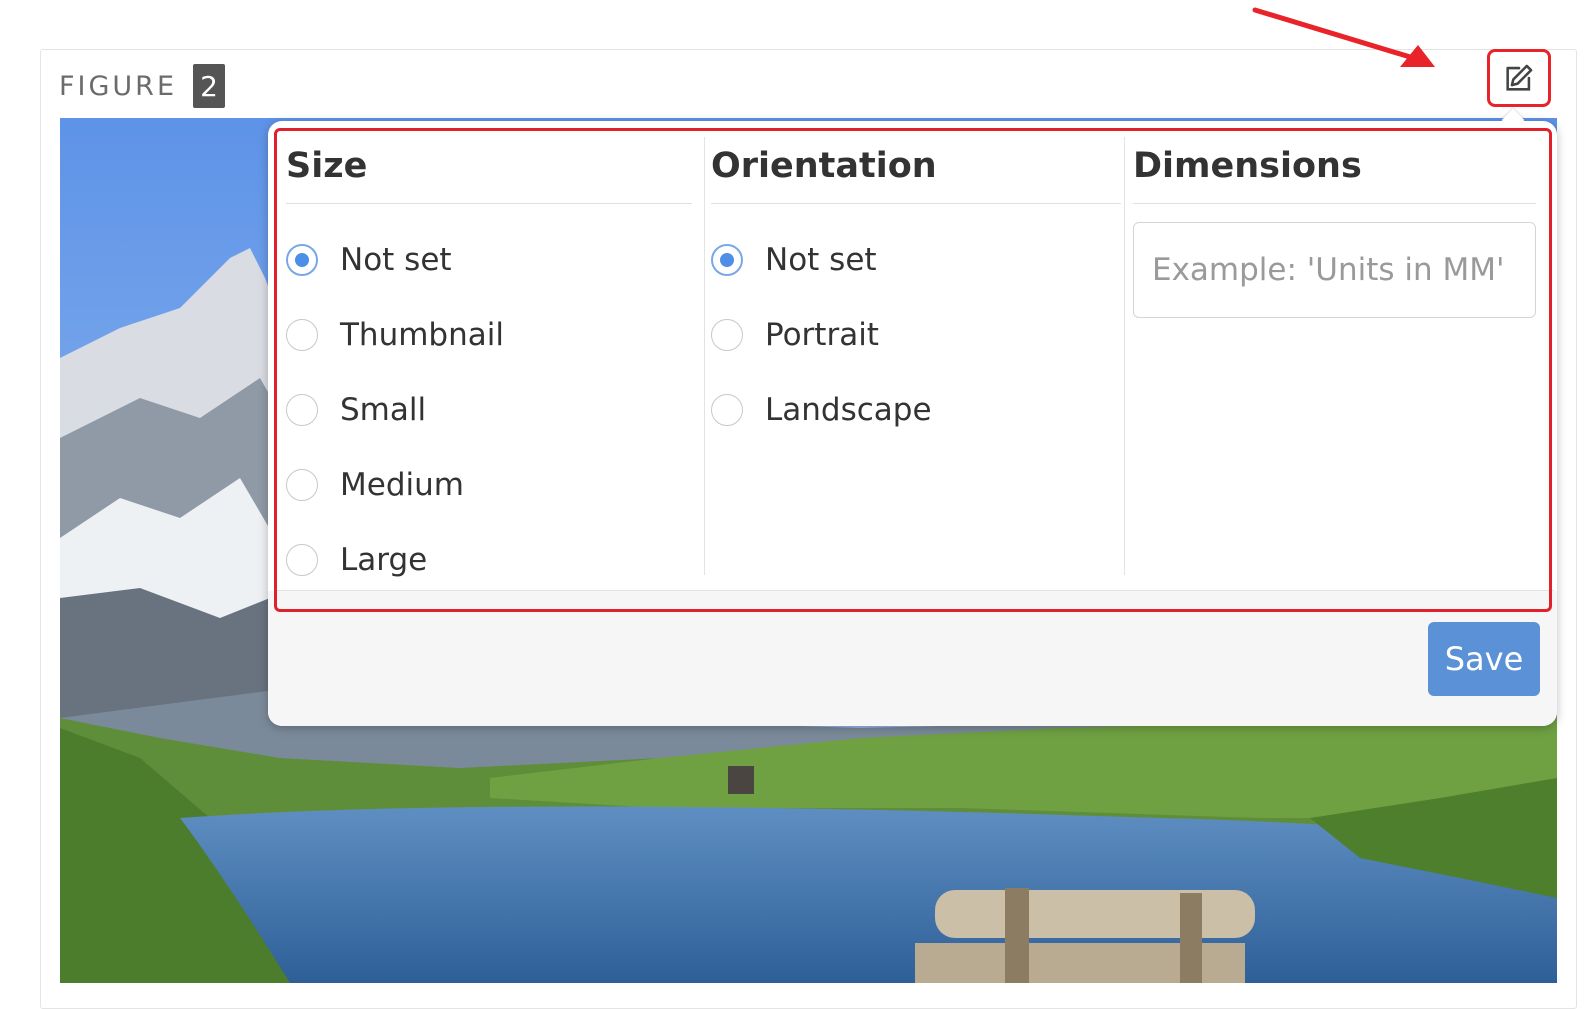  Describe the element at coordinates (1334, 270) in the screenshot. I see `dimensions-input` at that location.